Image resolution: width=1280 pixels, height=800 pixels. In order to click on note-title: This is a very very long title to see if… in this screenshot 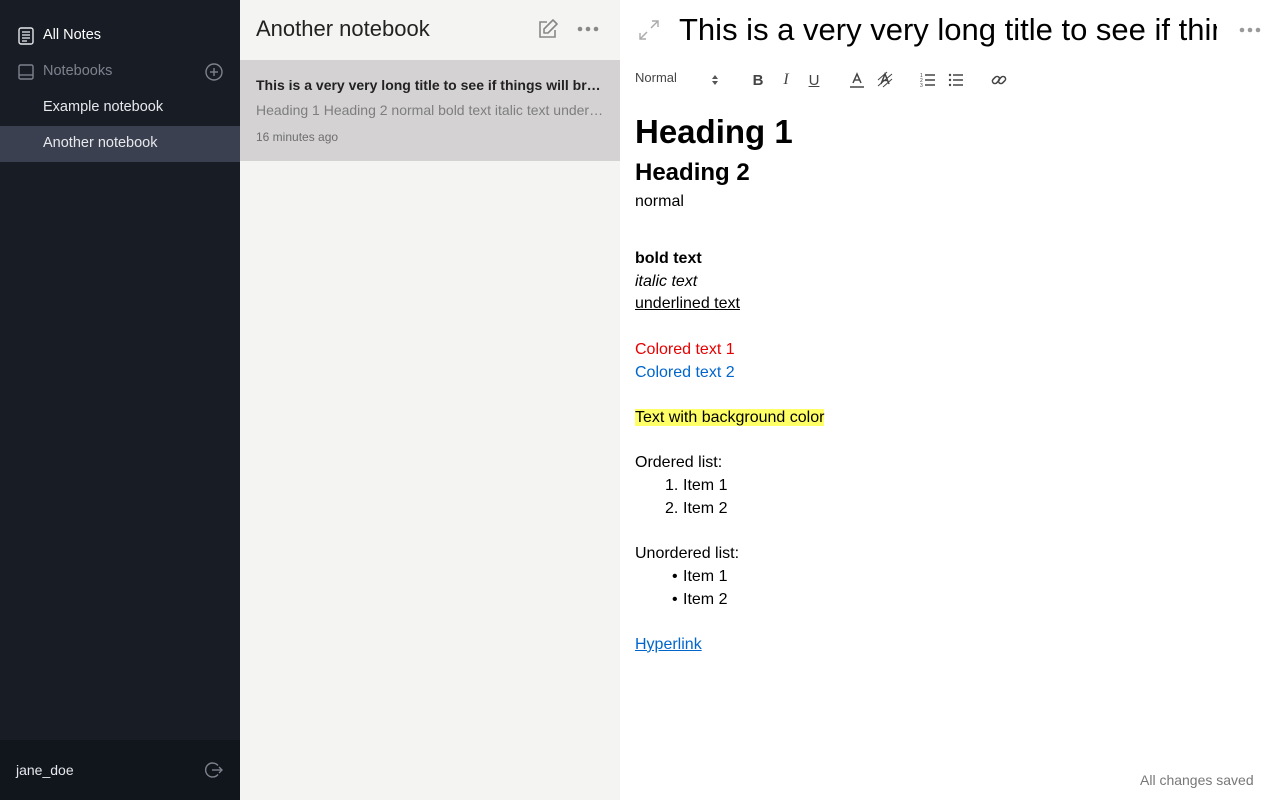, I will do `click(431, 85)`.